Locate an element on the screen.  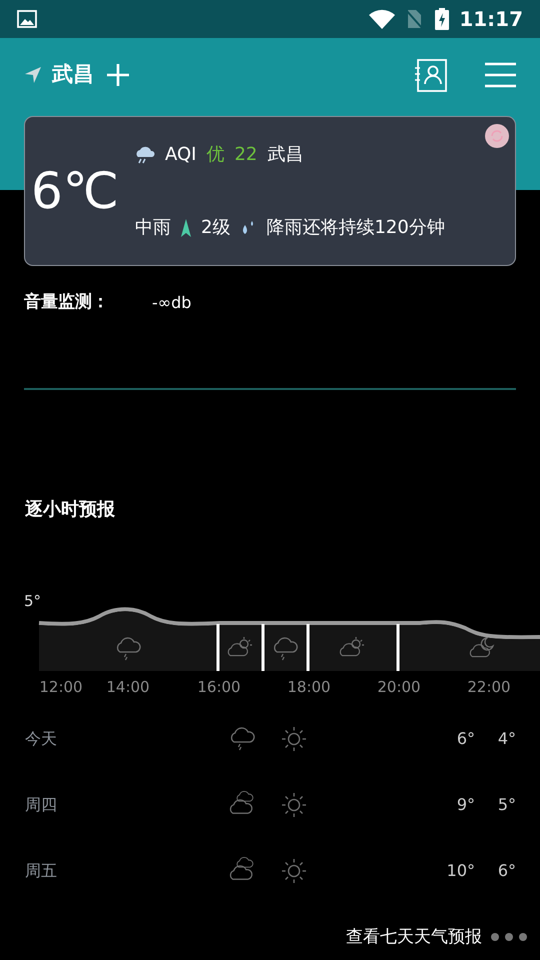
wind-direction-icon is located at coordinates (186, 227).